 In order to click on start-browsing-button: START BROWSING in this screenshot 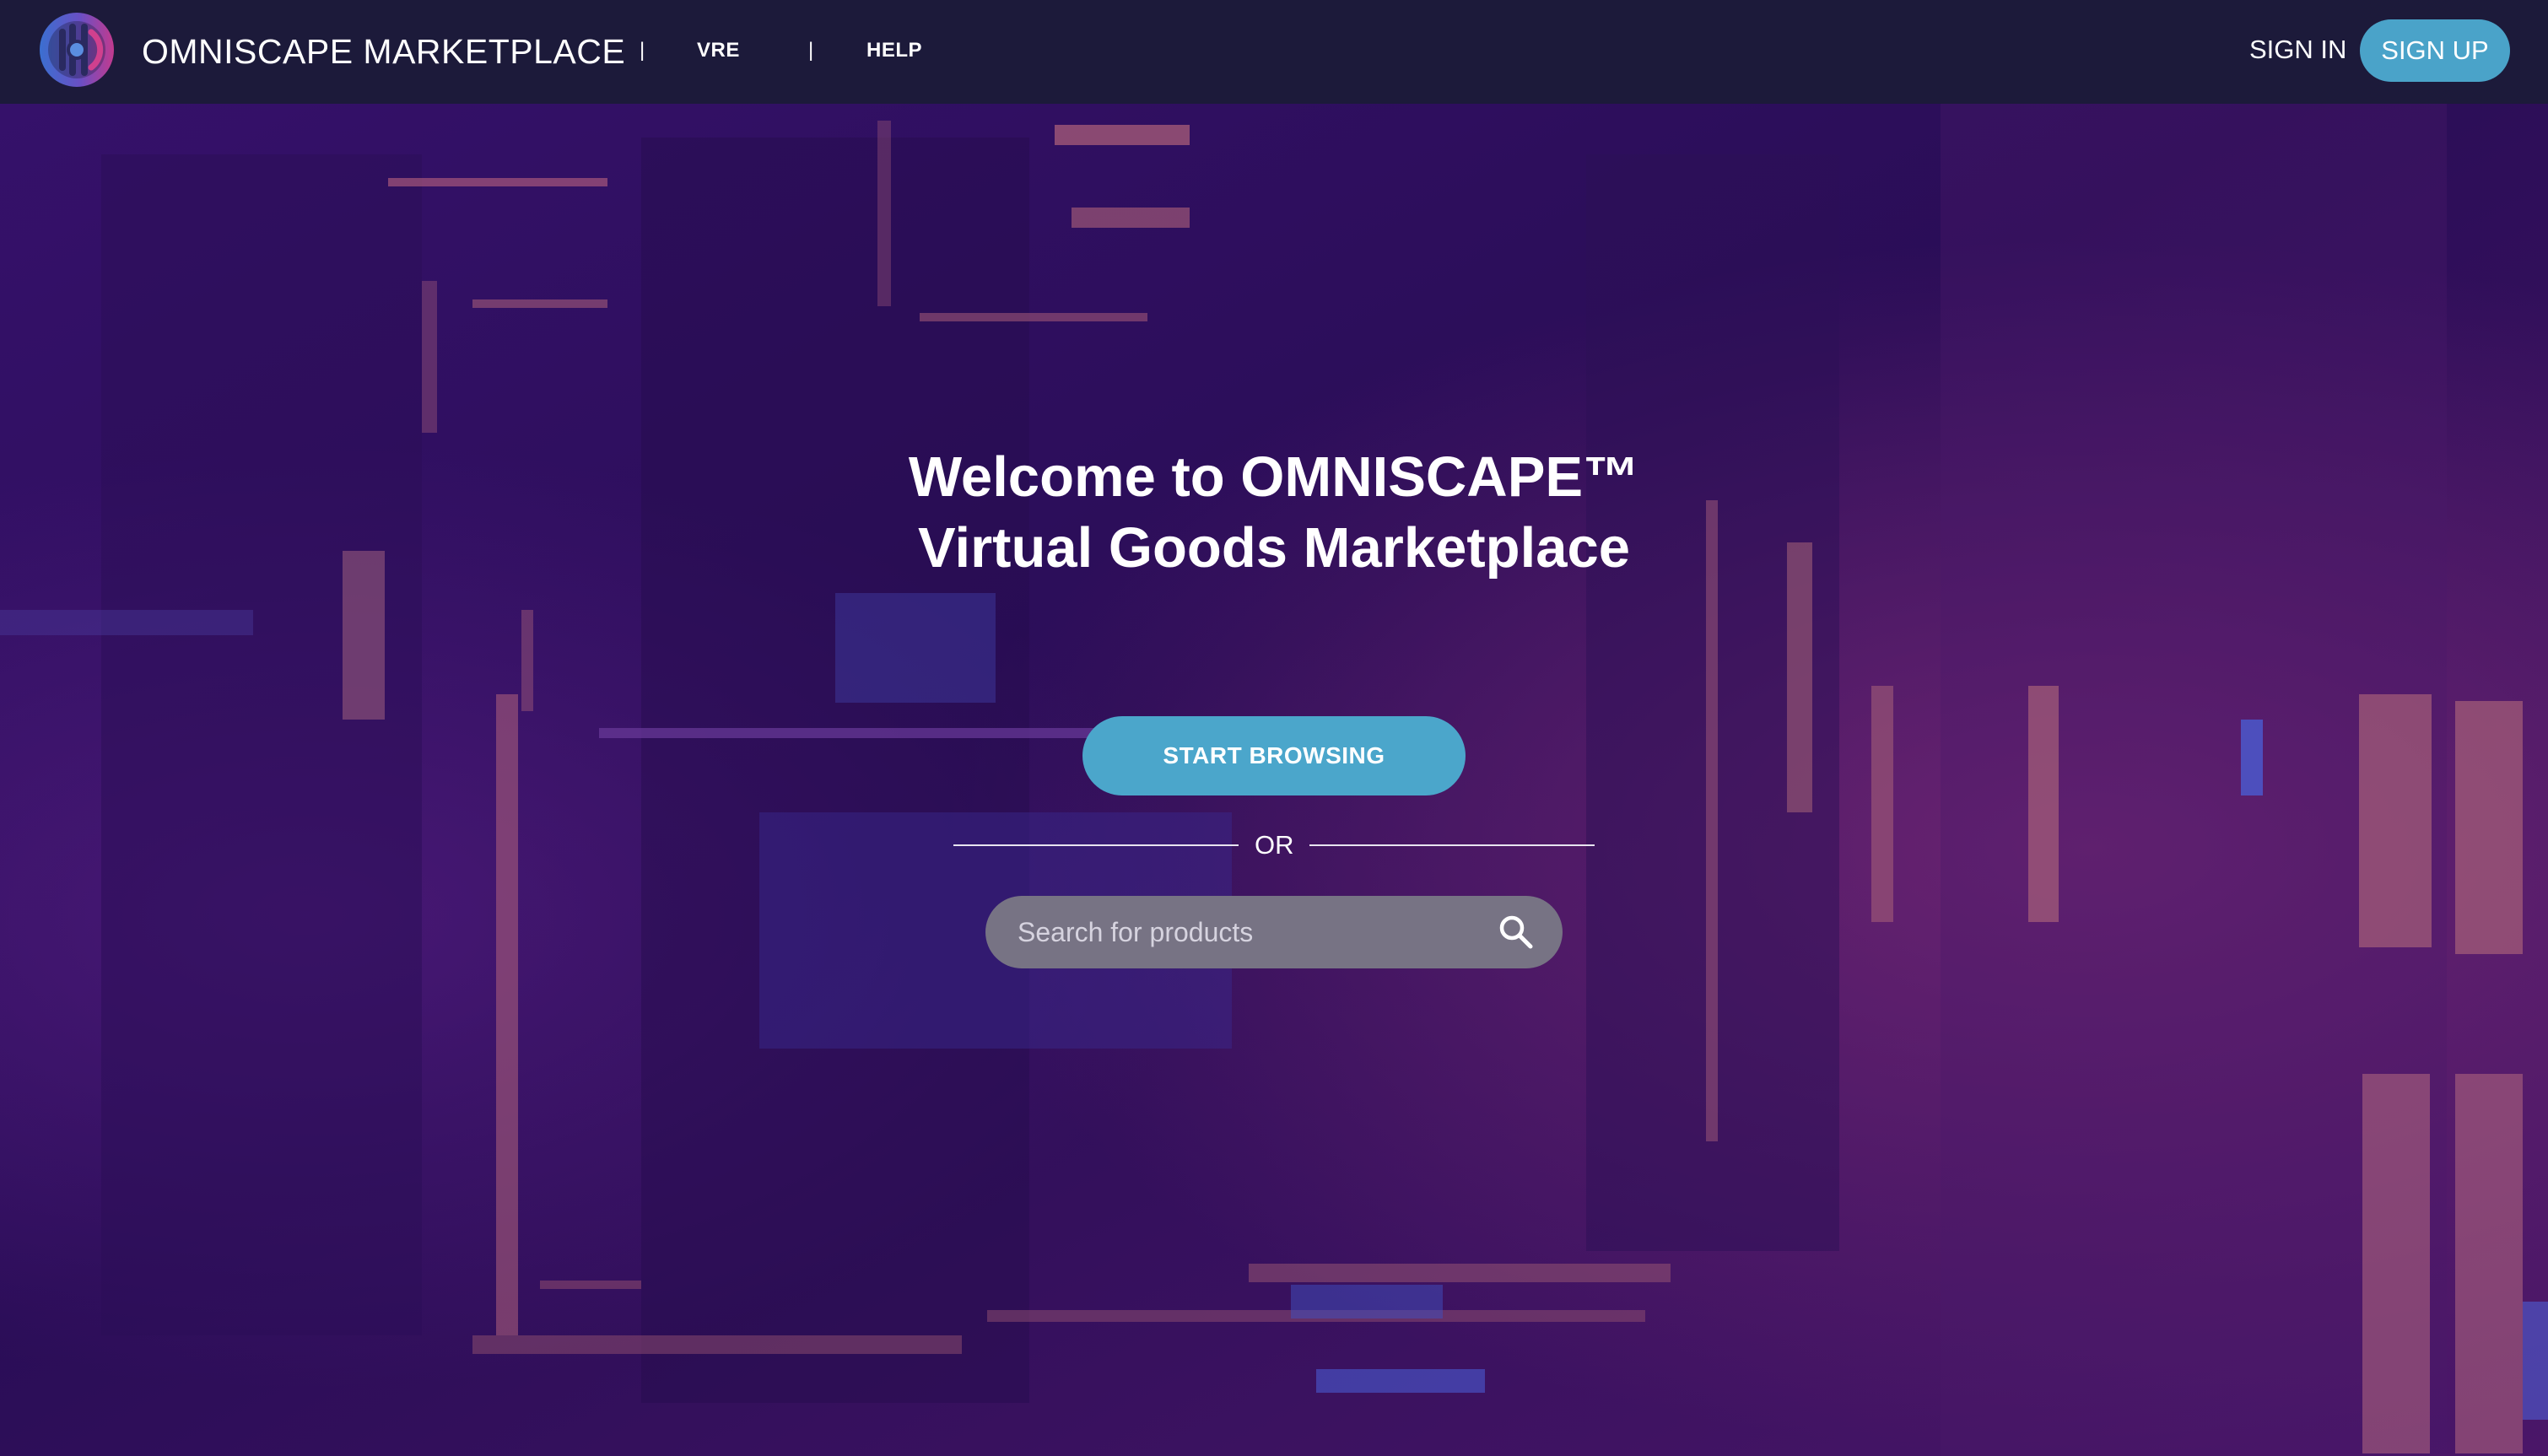, I will do `click(1274, 756)`.